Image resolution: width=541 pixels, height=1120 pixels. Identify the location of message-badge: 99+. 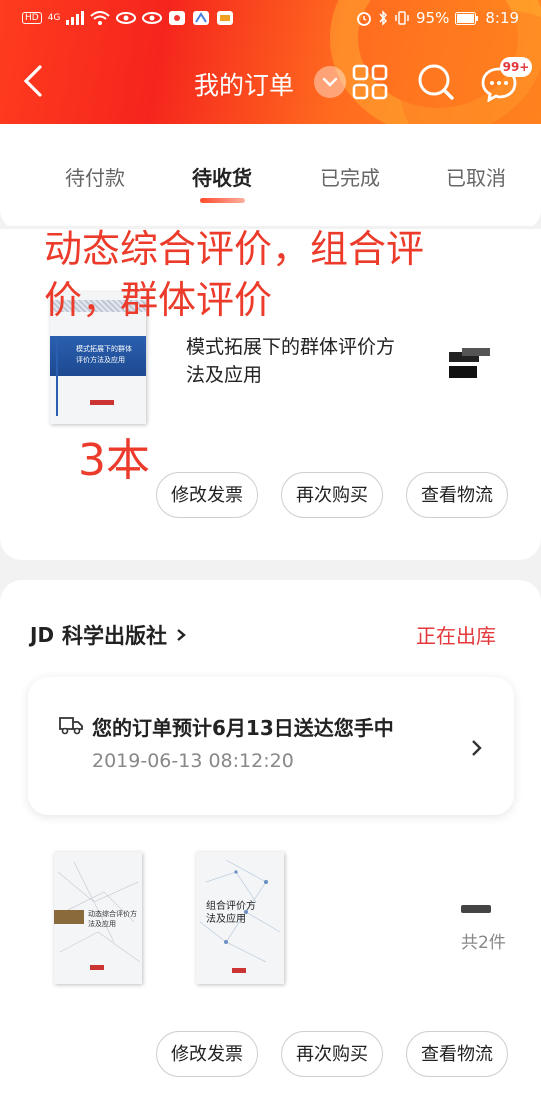
(516, 67).